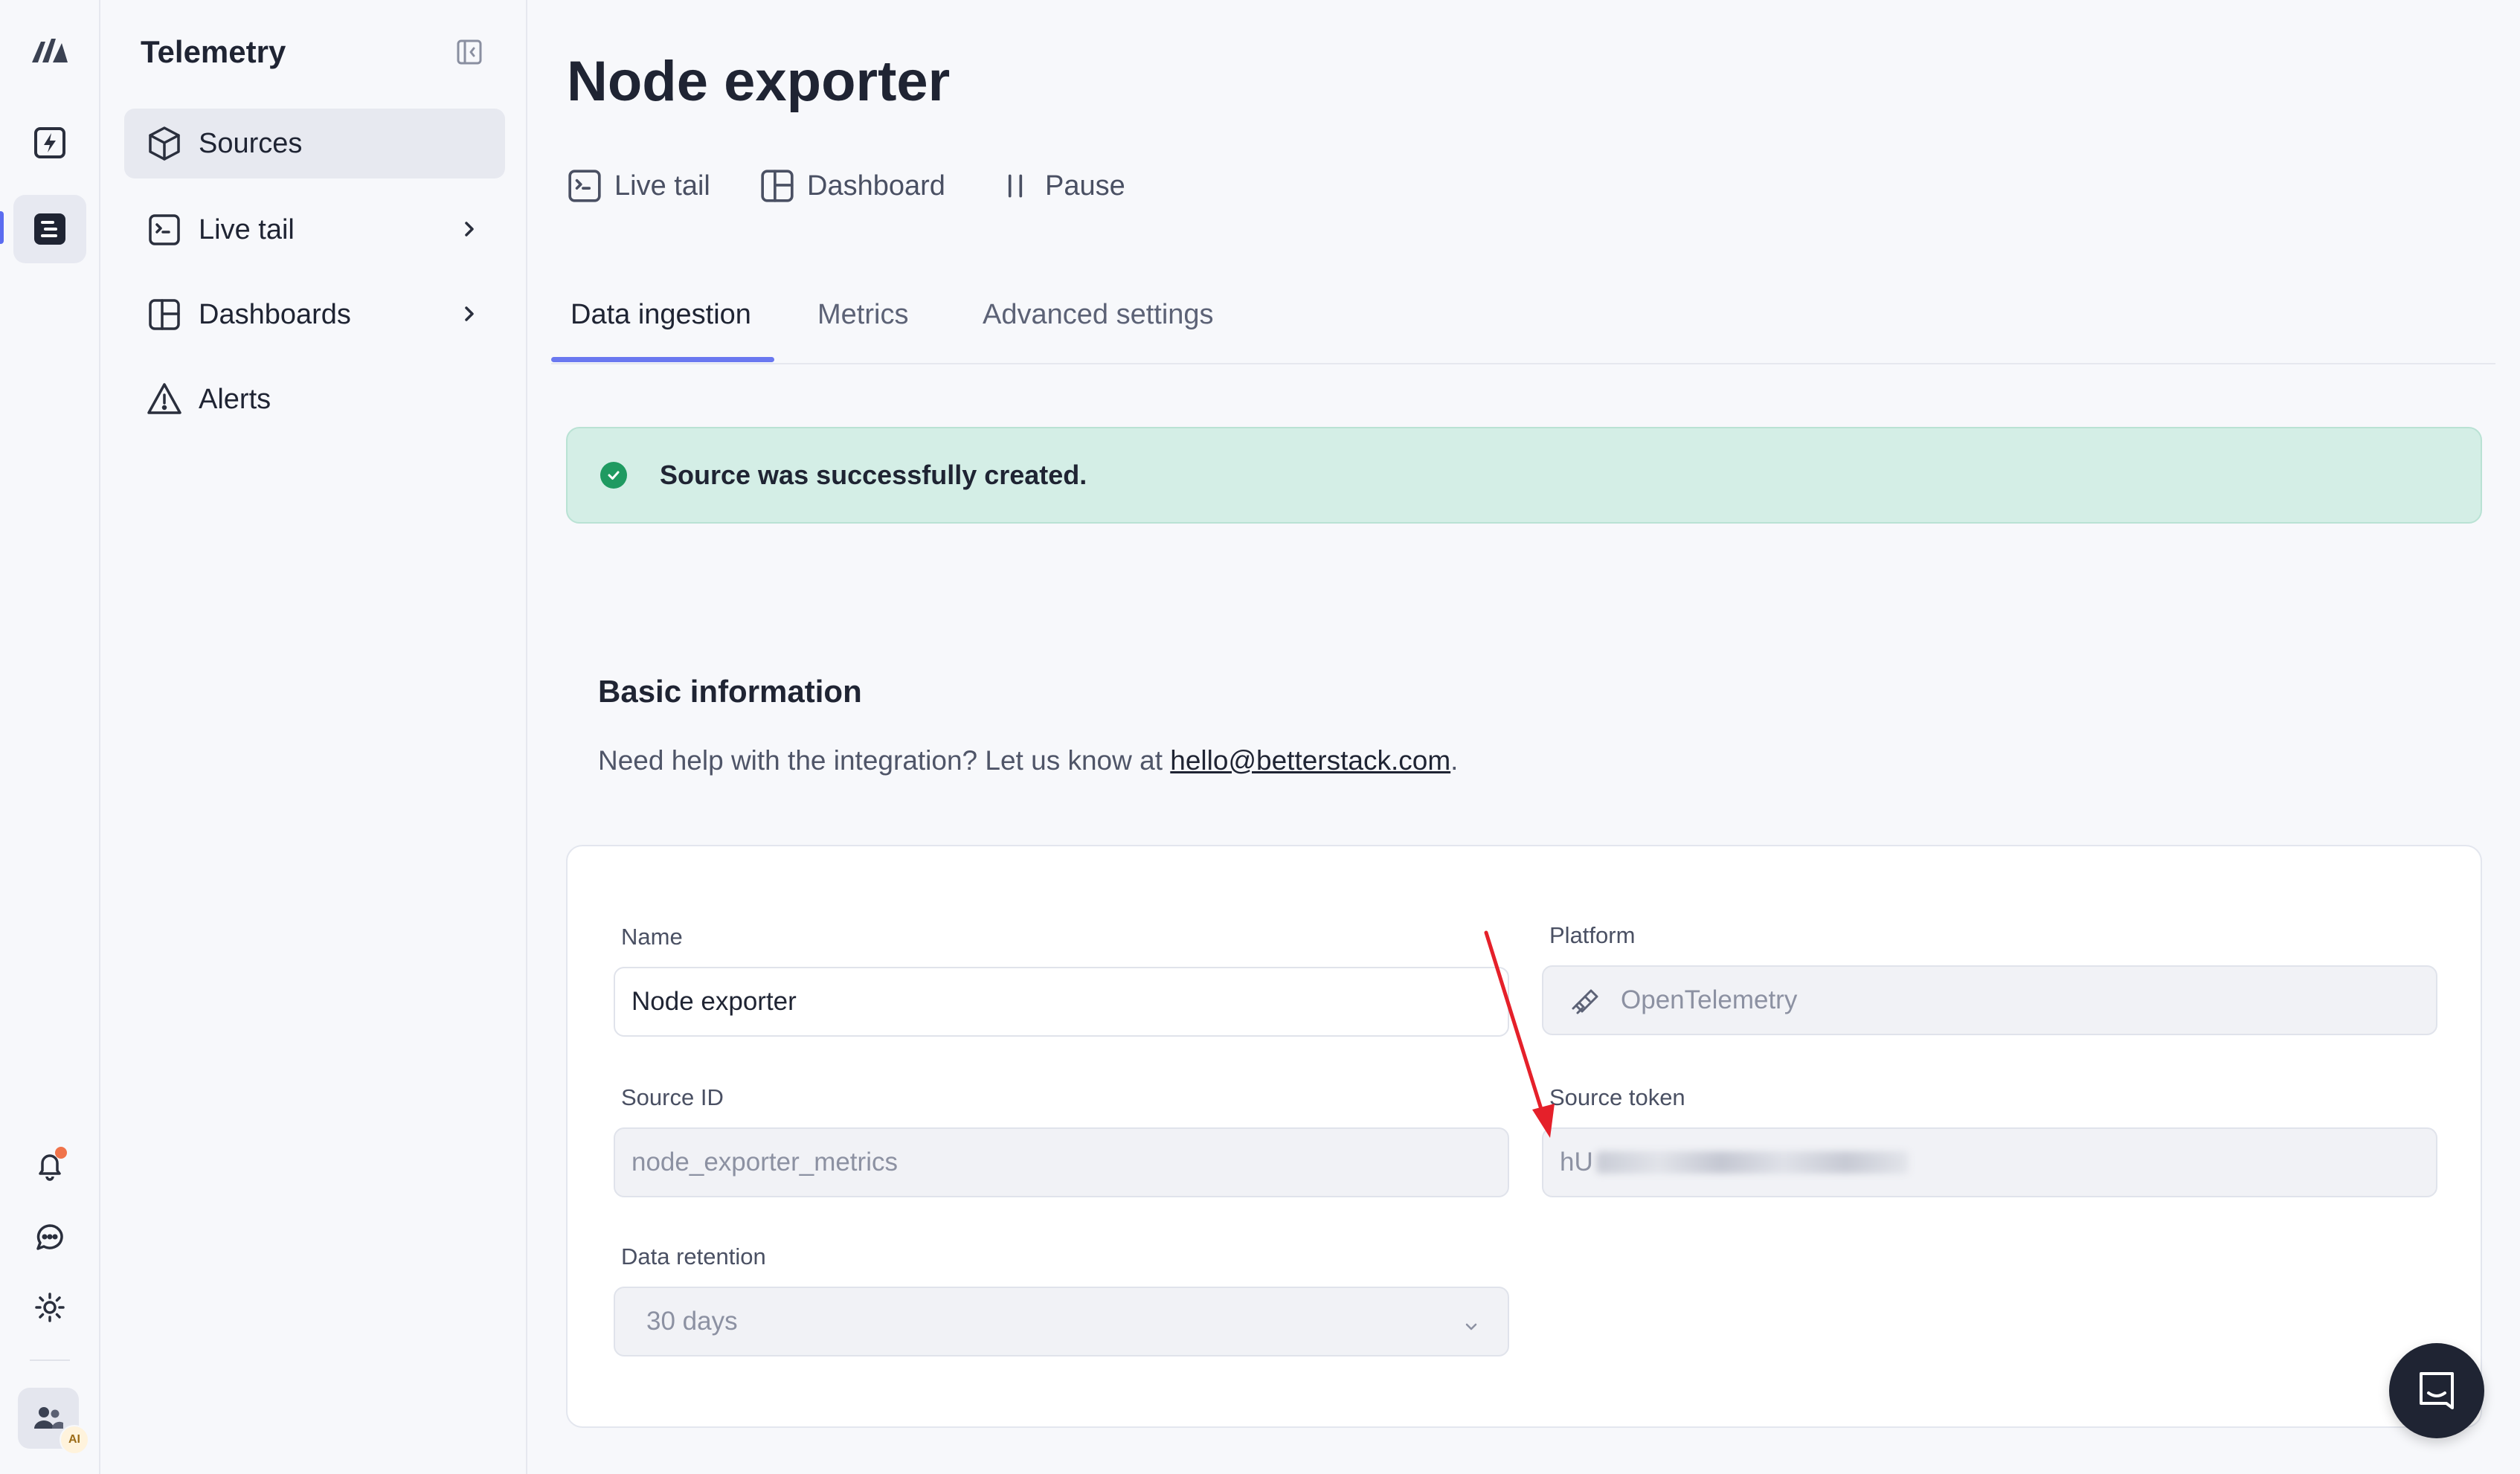 The width and height of the screenshot is (2520, 1474). I want to click on retention-value: 30 days, so click(692, 1321).